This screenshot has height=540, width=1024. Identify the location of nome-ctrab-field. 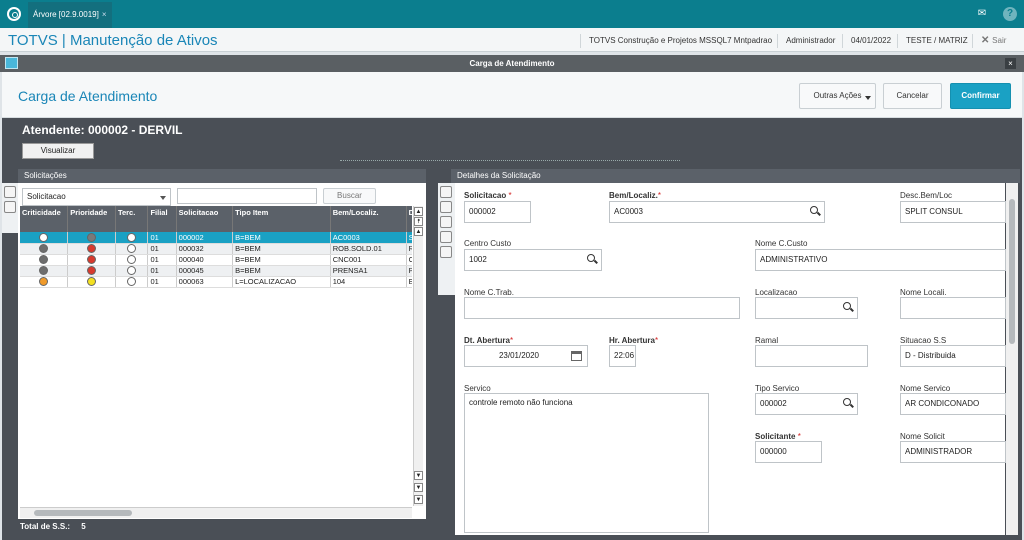
(602, 308).